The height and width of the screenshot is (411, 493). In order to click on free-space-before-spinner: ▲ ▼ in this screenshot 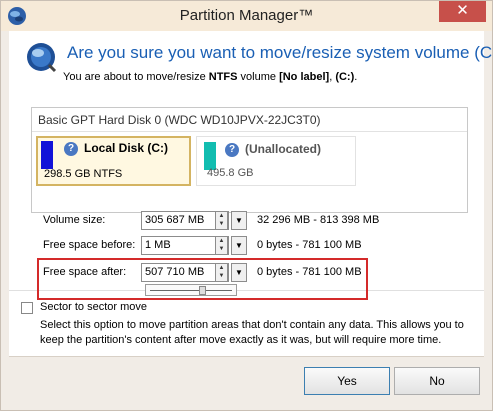, I will do `click(221, 245)`.